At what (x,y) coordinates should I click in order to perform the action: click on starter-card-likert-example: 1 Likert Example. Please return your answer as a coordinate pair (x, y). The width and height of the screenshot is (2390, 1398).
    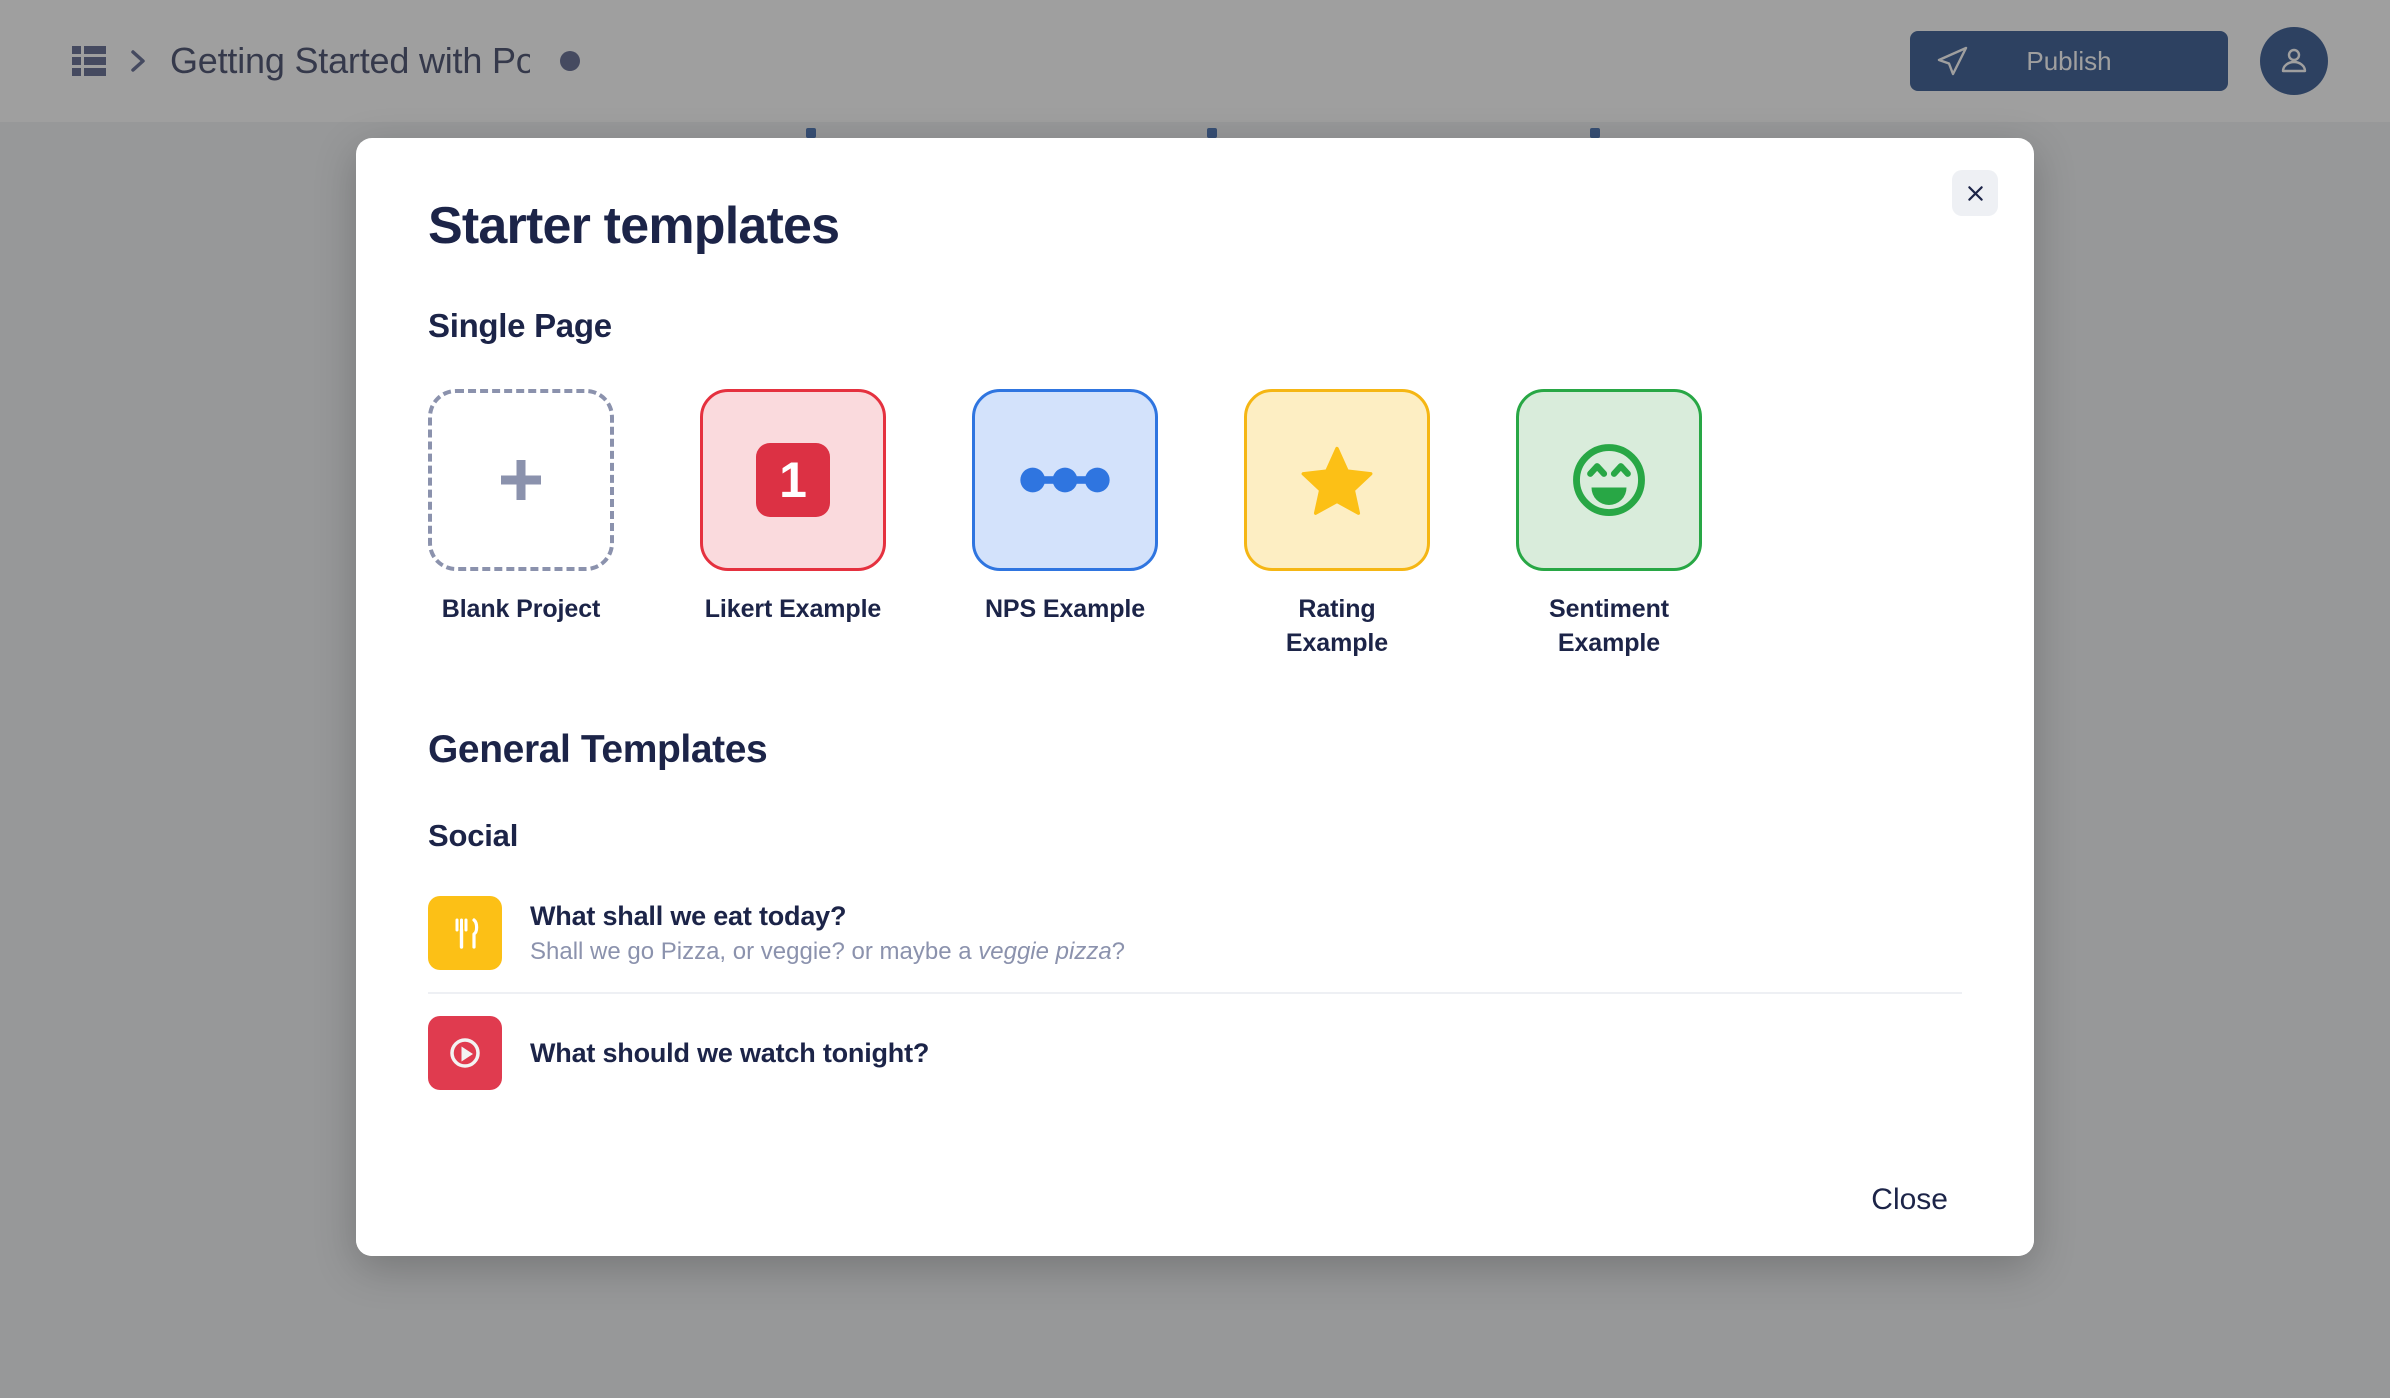
    Looking at the image, I should click on (793, 524).